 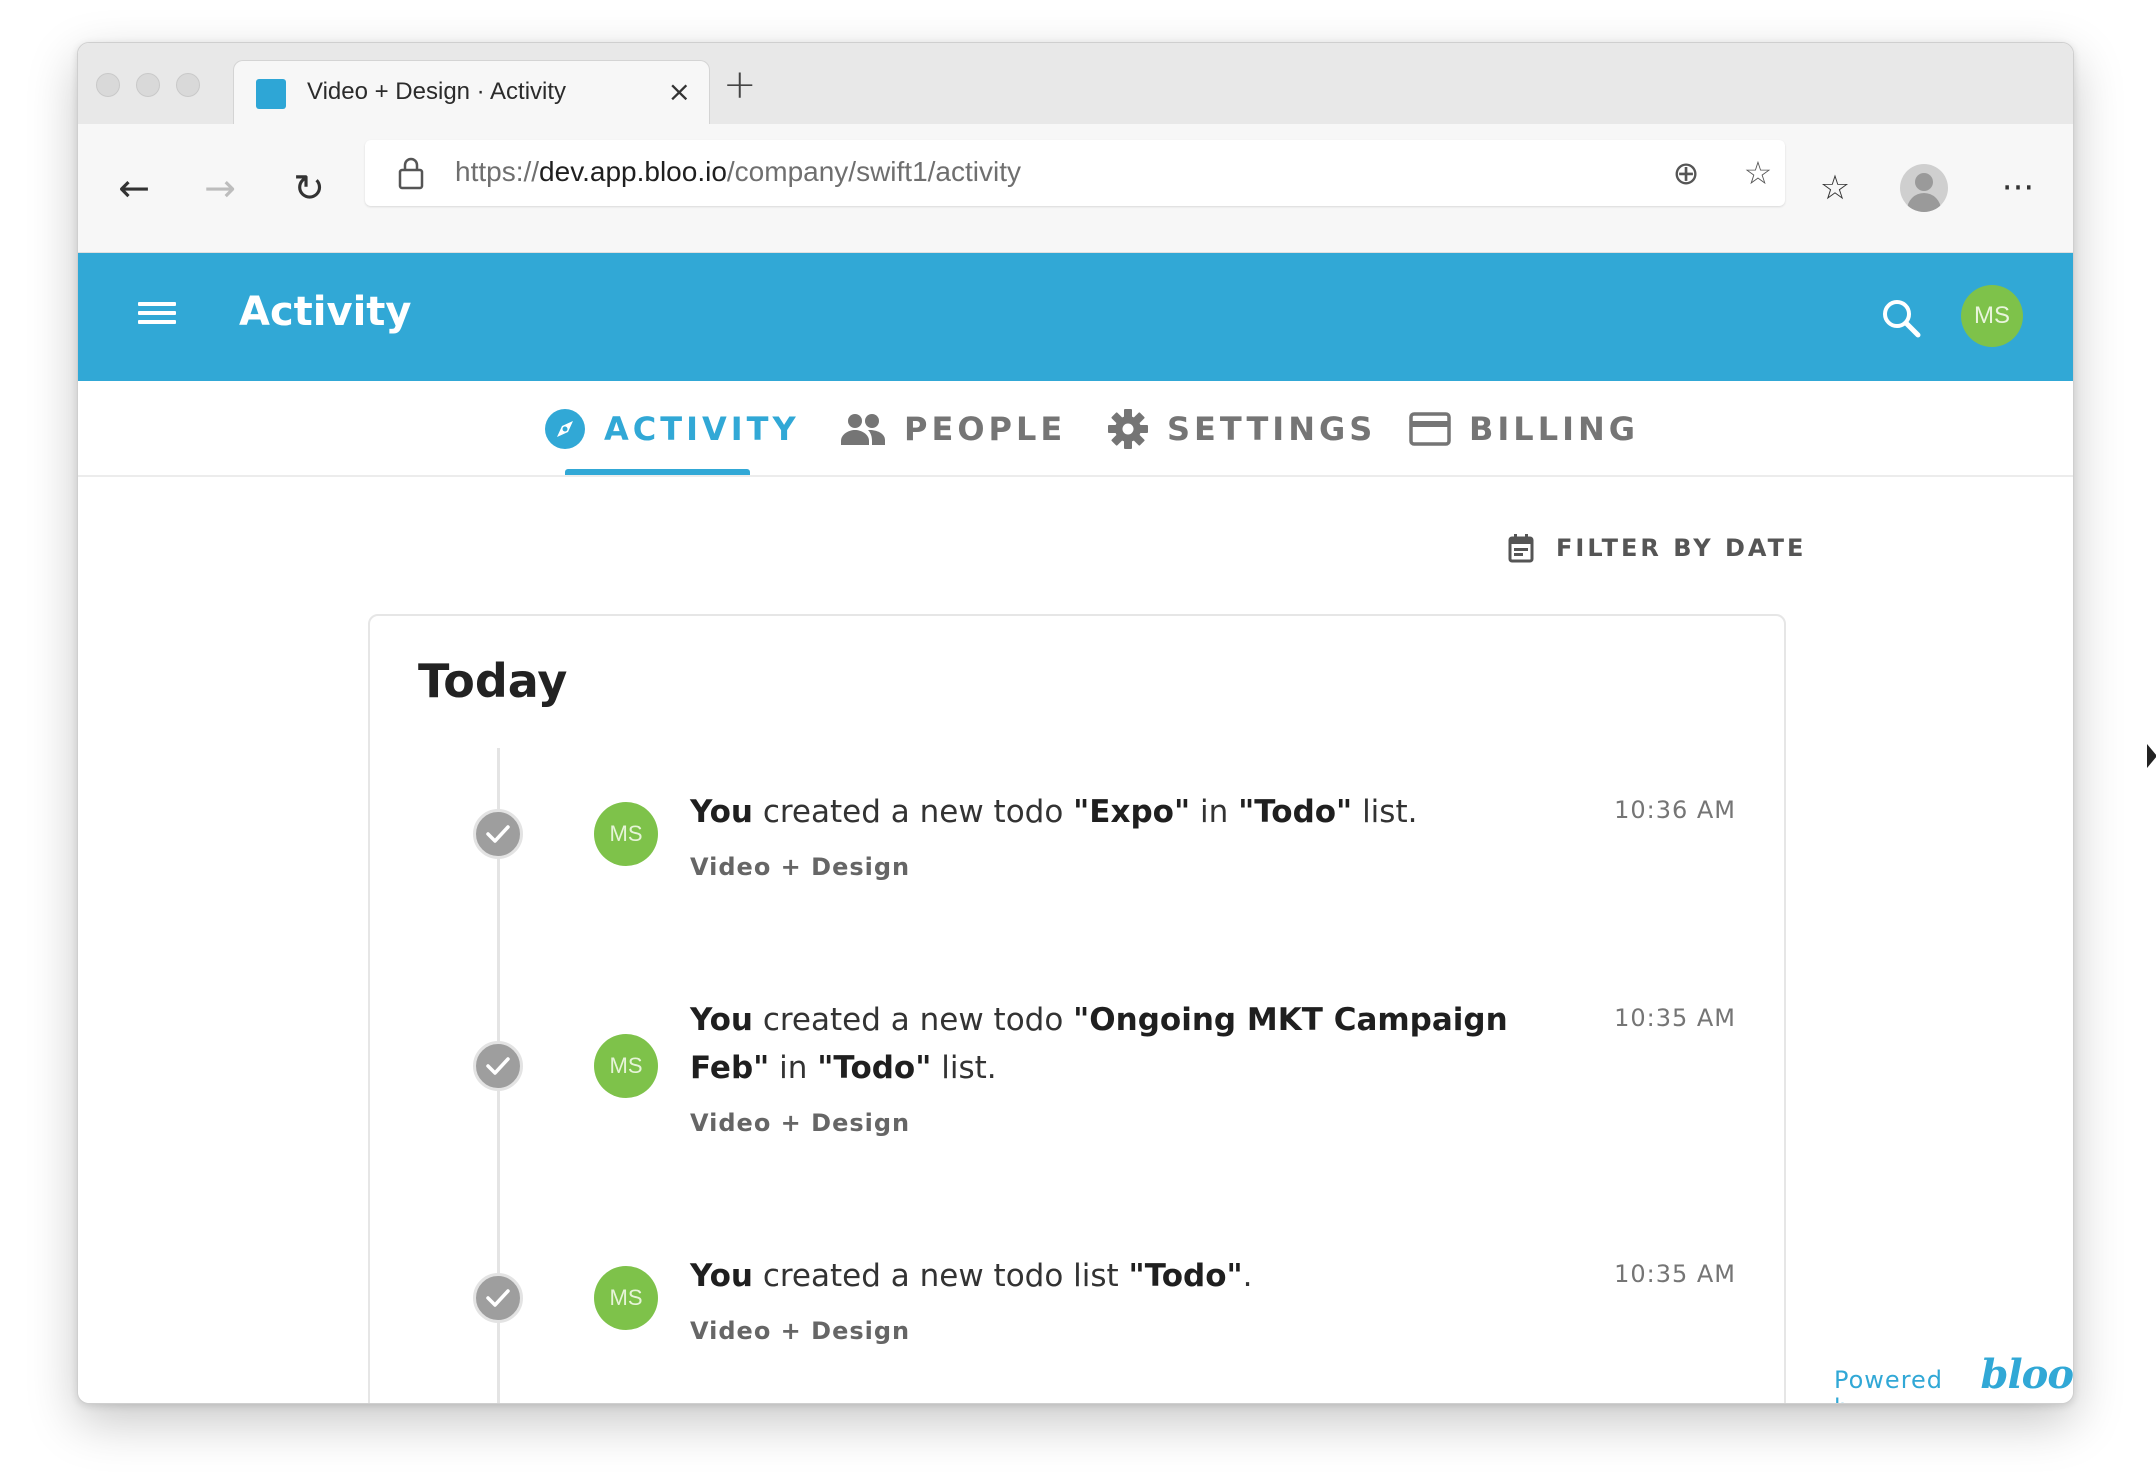 I want to click on window-zoom-control, so click(x=188, y=85).